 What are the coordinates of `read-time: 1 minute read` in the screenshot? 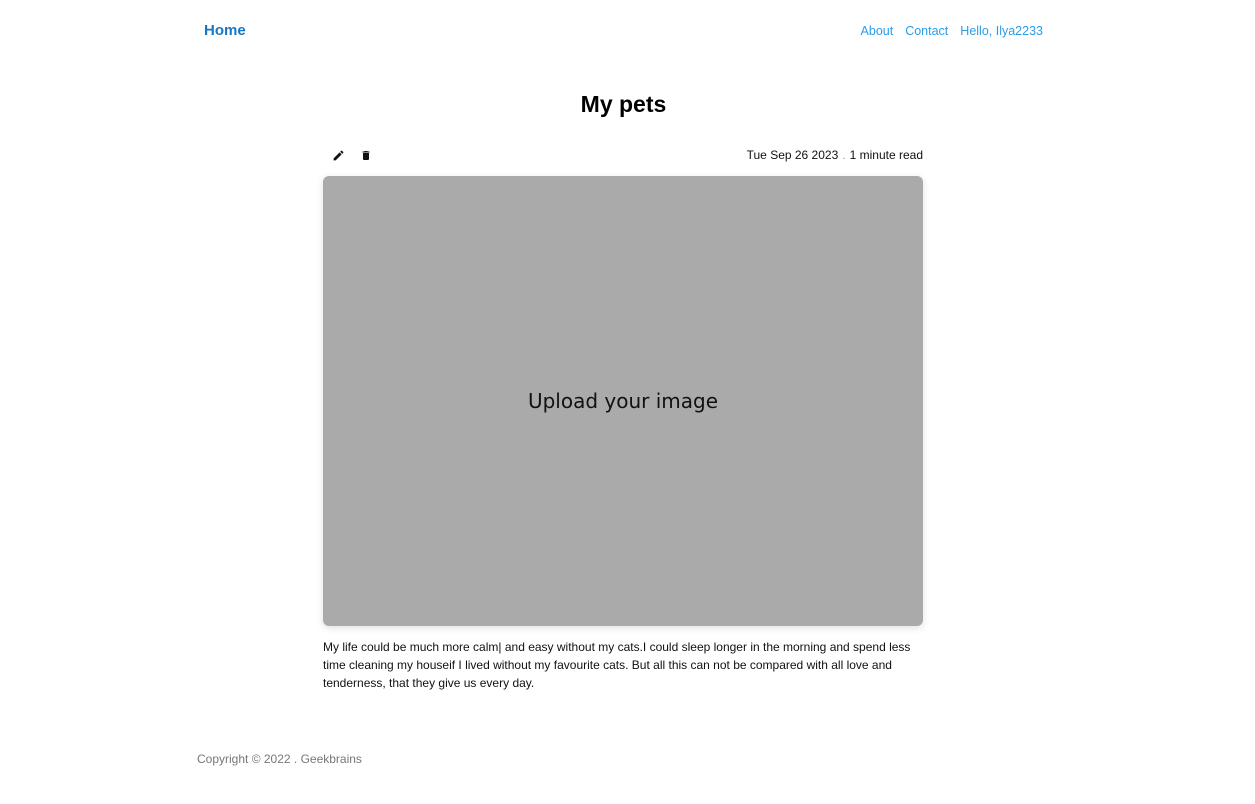 It's located at (886, 155).